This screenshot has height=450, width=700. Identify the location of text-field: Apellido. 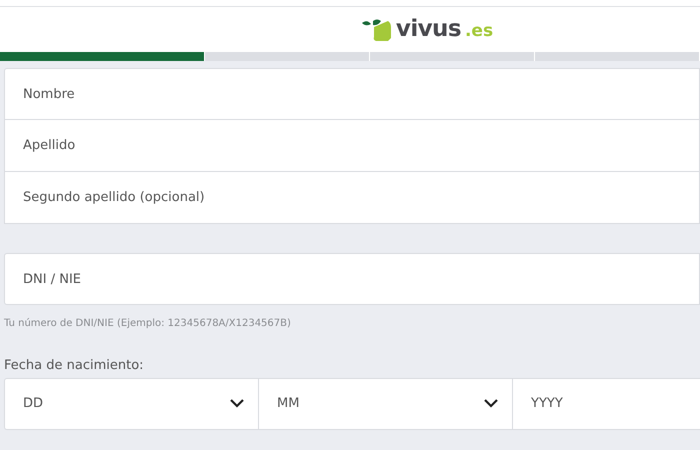
(352, 146).